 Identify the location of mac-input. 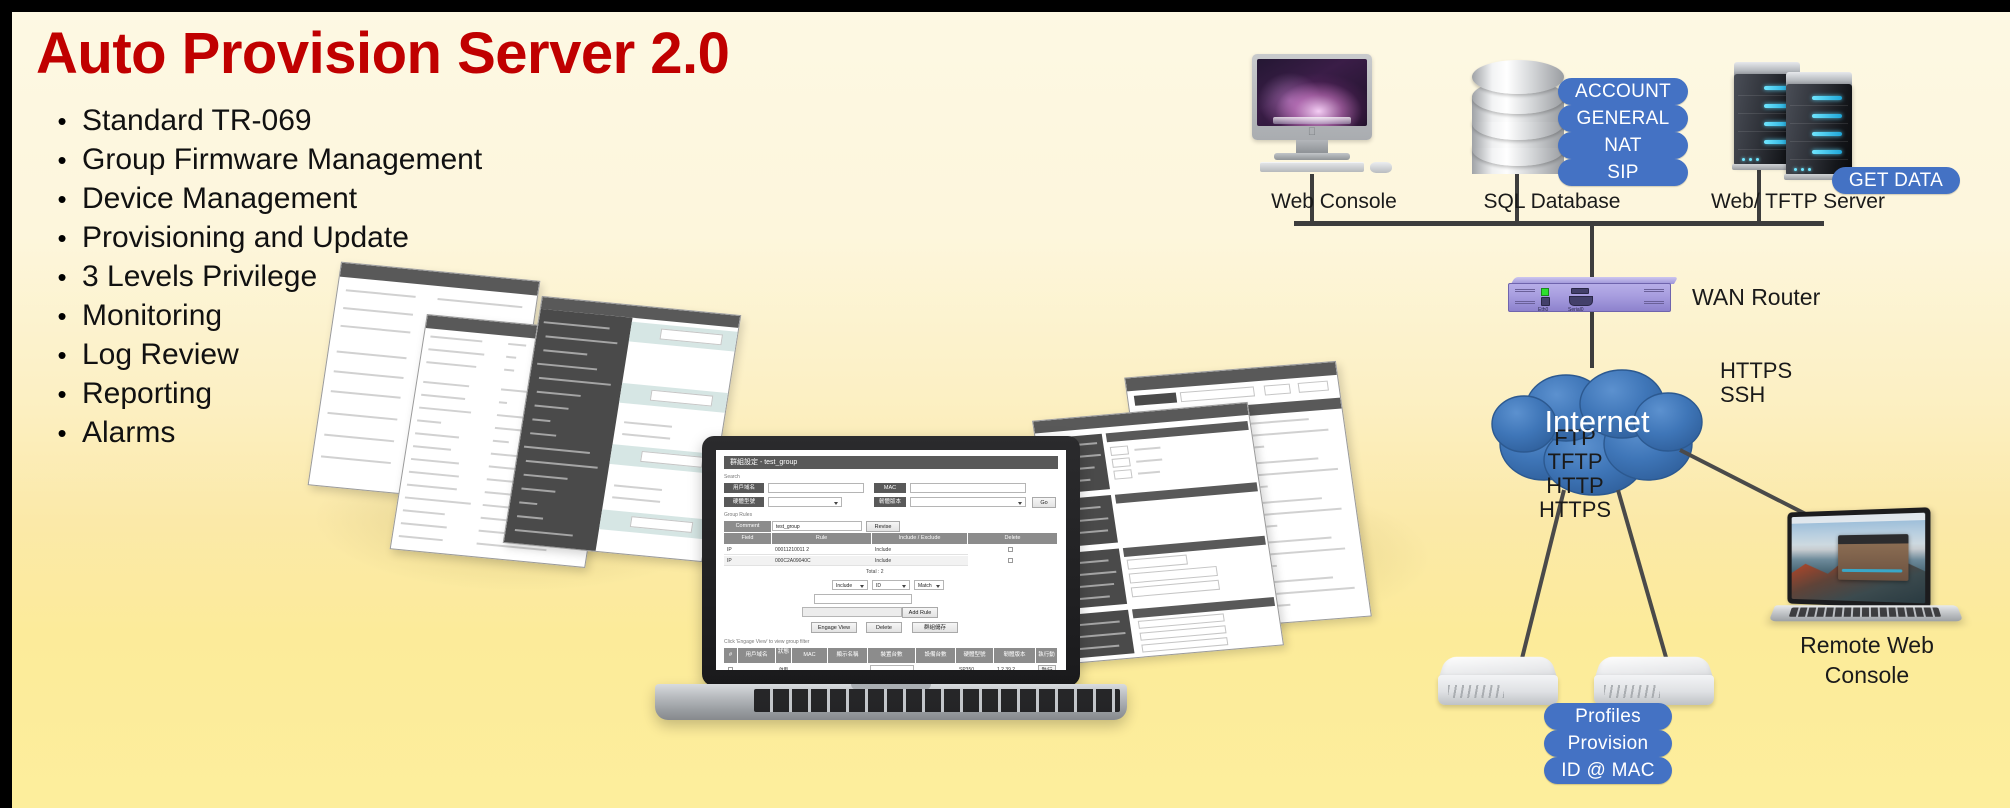
(968, 488).